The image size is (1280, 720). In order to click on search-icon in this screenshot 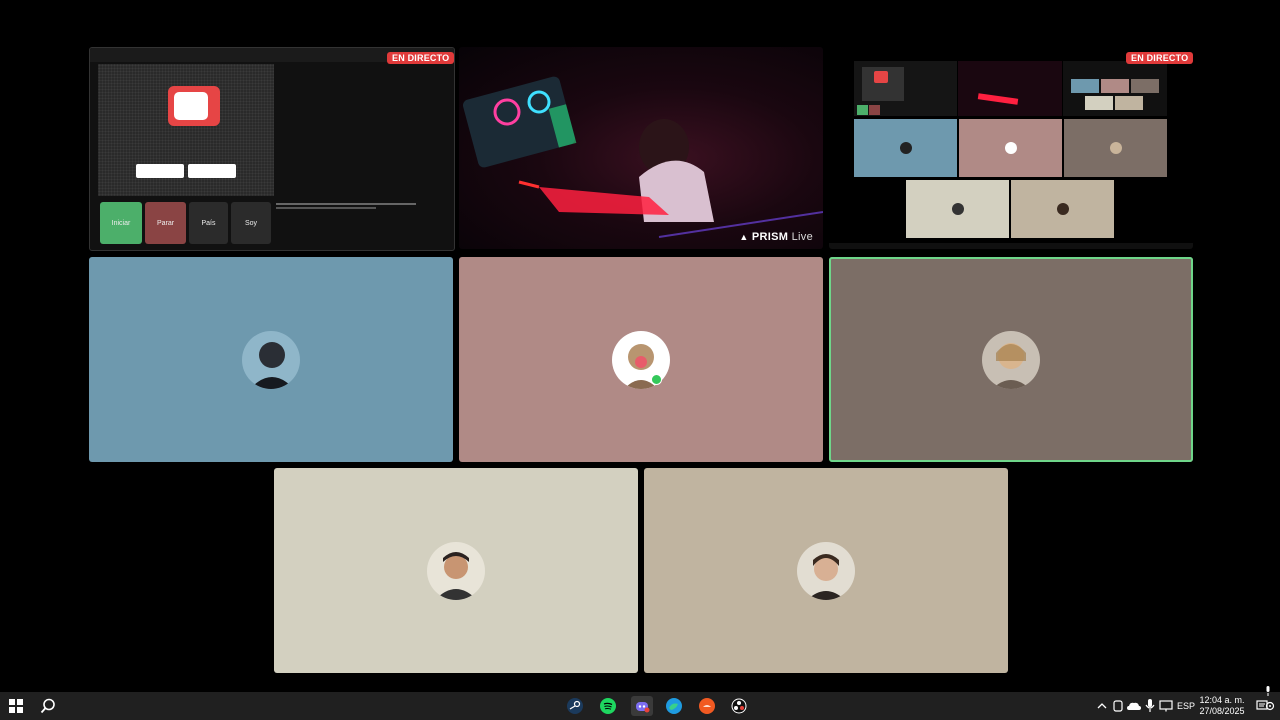, I will do `click(48, 706)`.